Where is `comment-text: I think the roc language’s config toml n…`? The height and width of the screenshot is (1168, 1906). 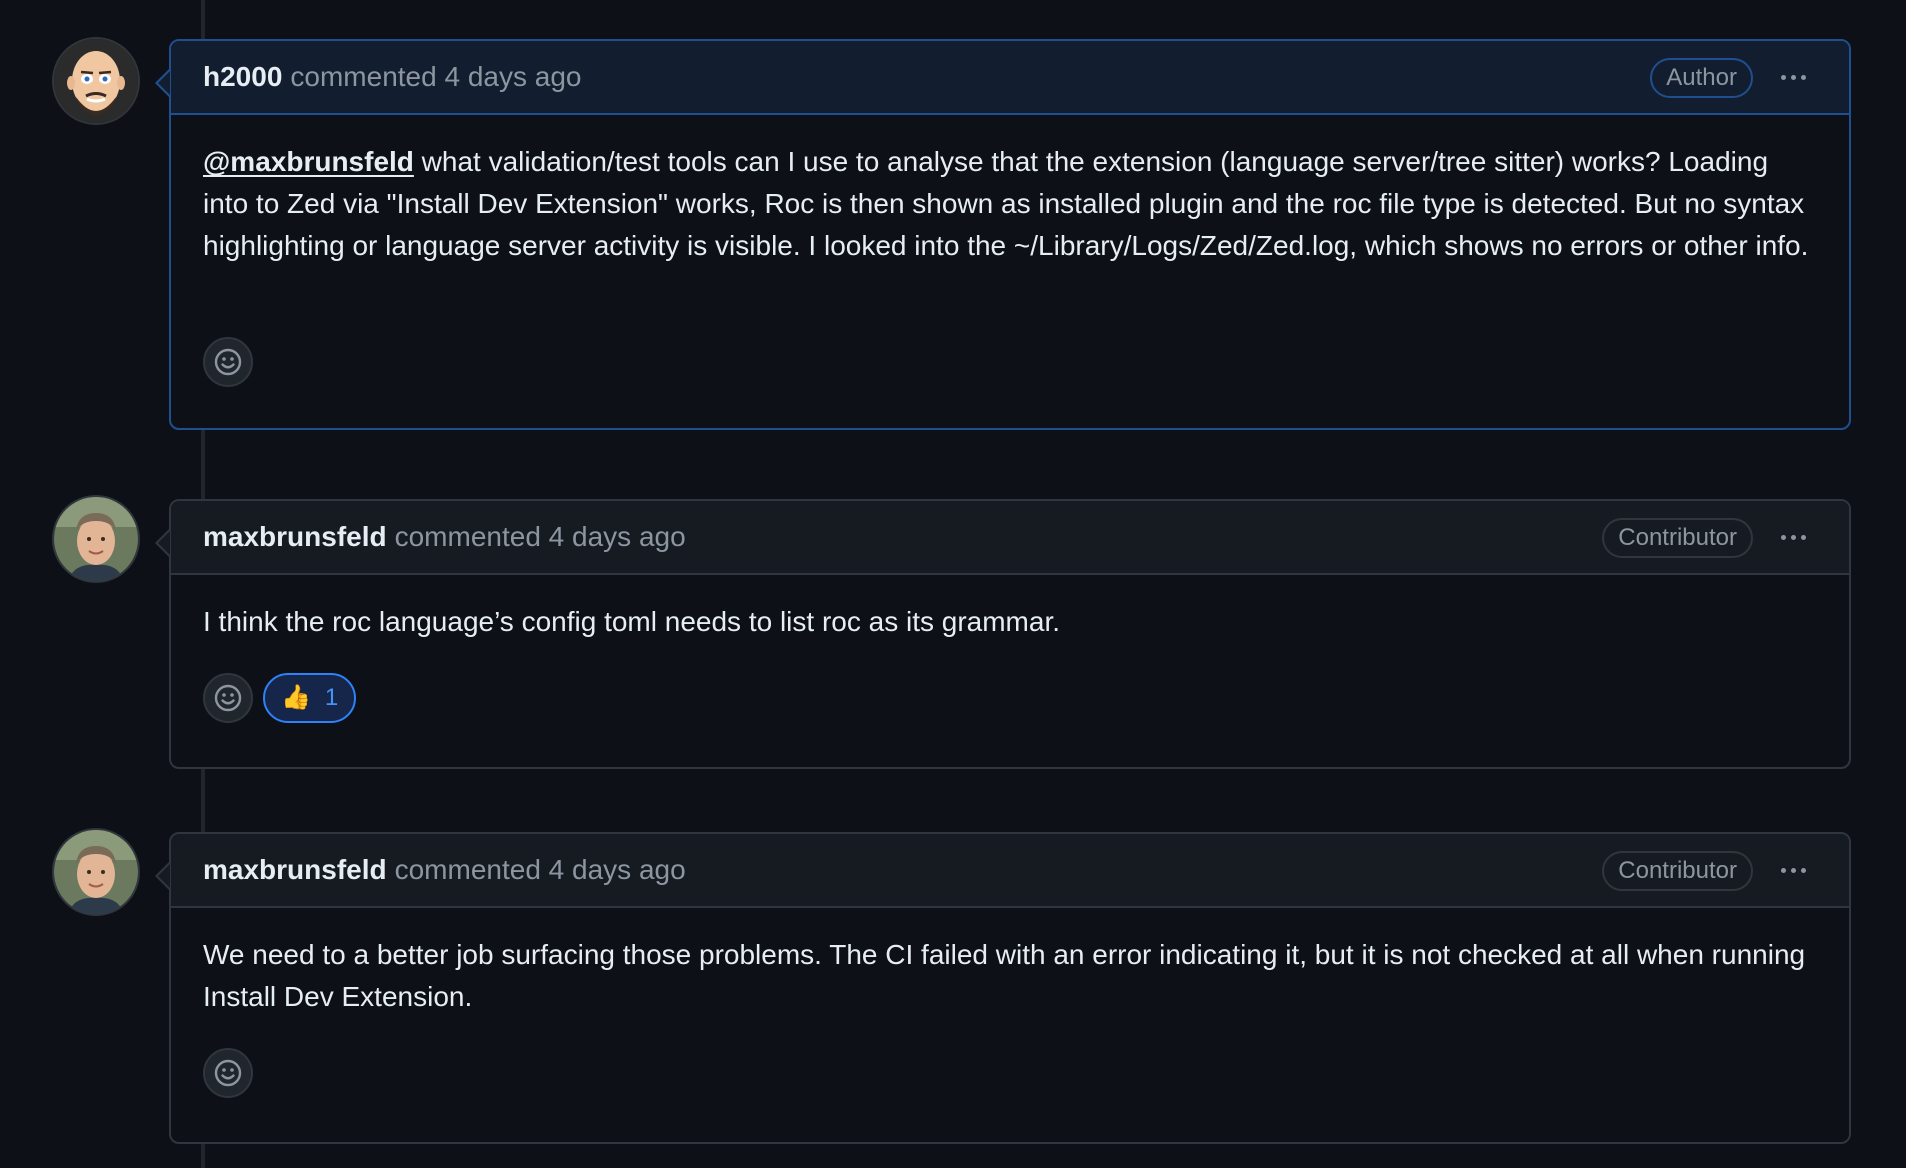
comment-text: I think the roc language’s config toml n… is located at coordinates (632, 621).